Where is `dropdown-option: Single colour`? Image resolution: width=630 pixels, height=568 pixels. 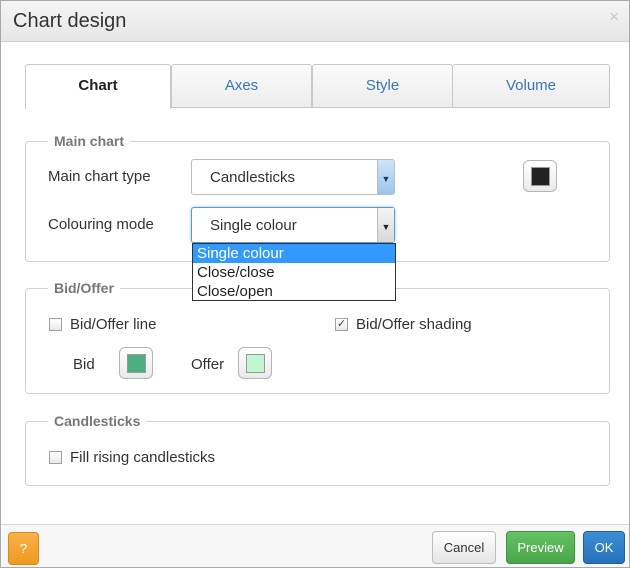
dropdown-option: Single colour is located at coordinates (294, 253).